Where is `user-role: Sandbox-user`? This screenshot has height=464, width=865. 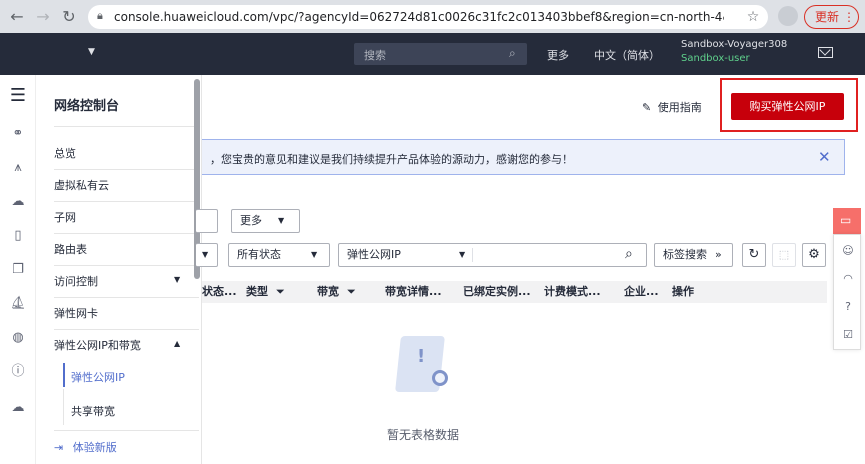 user-role: Sandbox-user is located at coordinates (715, 58).